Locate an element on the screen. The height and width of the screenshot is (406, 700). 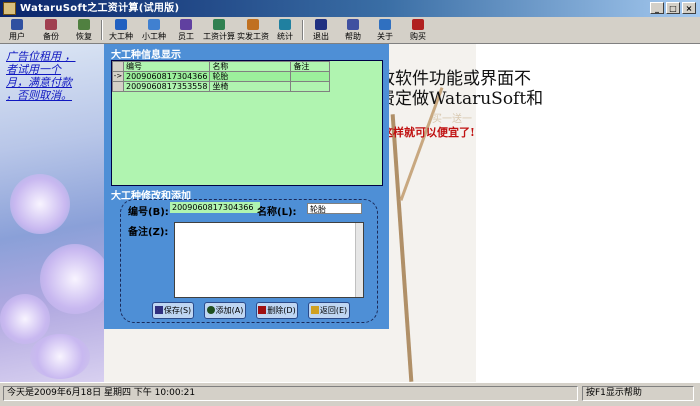
job-small-icon is located at coordinates (154, 24).